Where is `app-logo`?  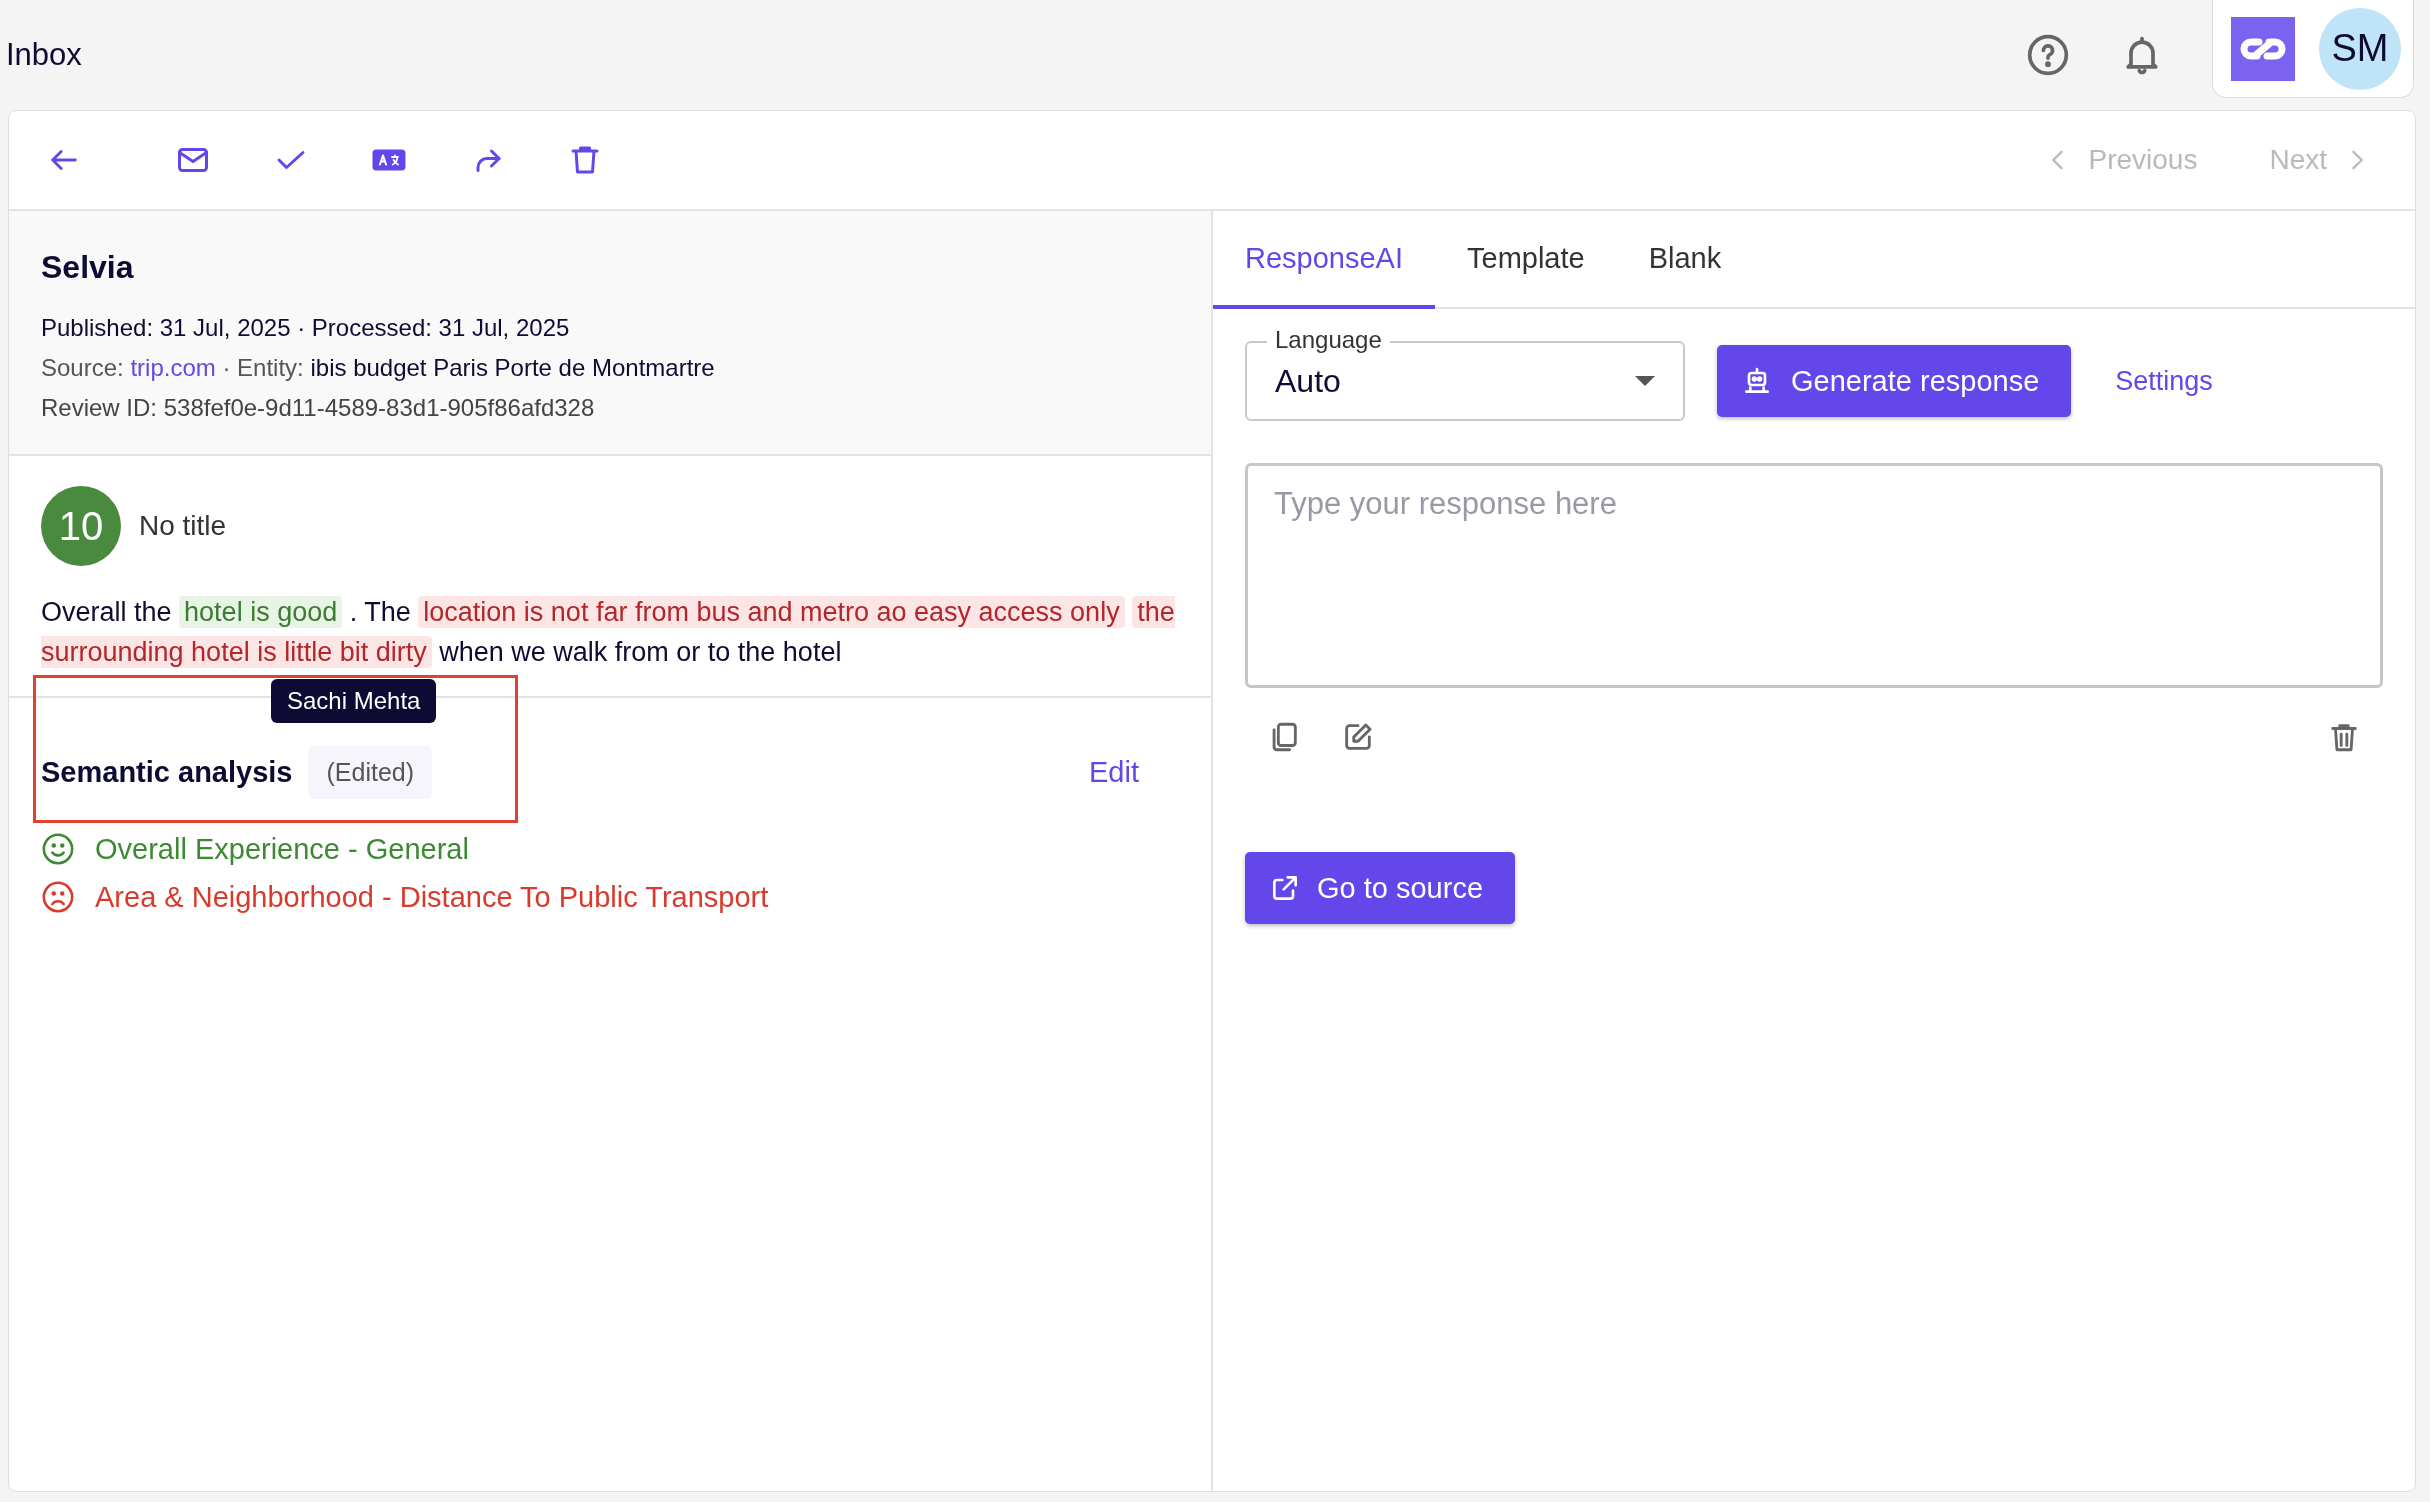
app-logo is located at coordinates (2263, 48).